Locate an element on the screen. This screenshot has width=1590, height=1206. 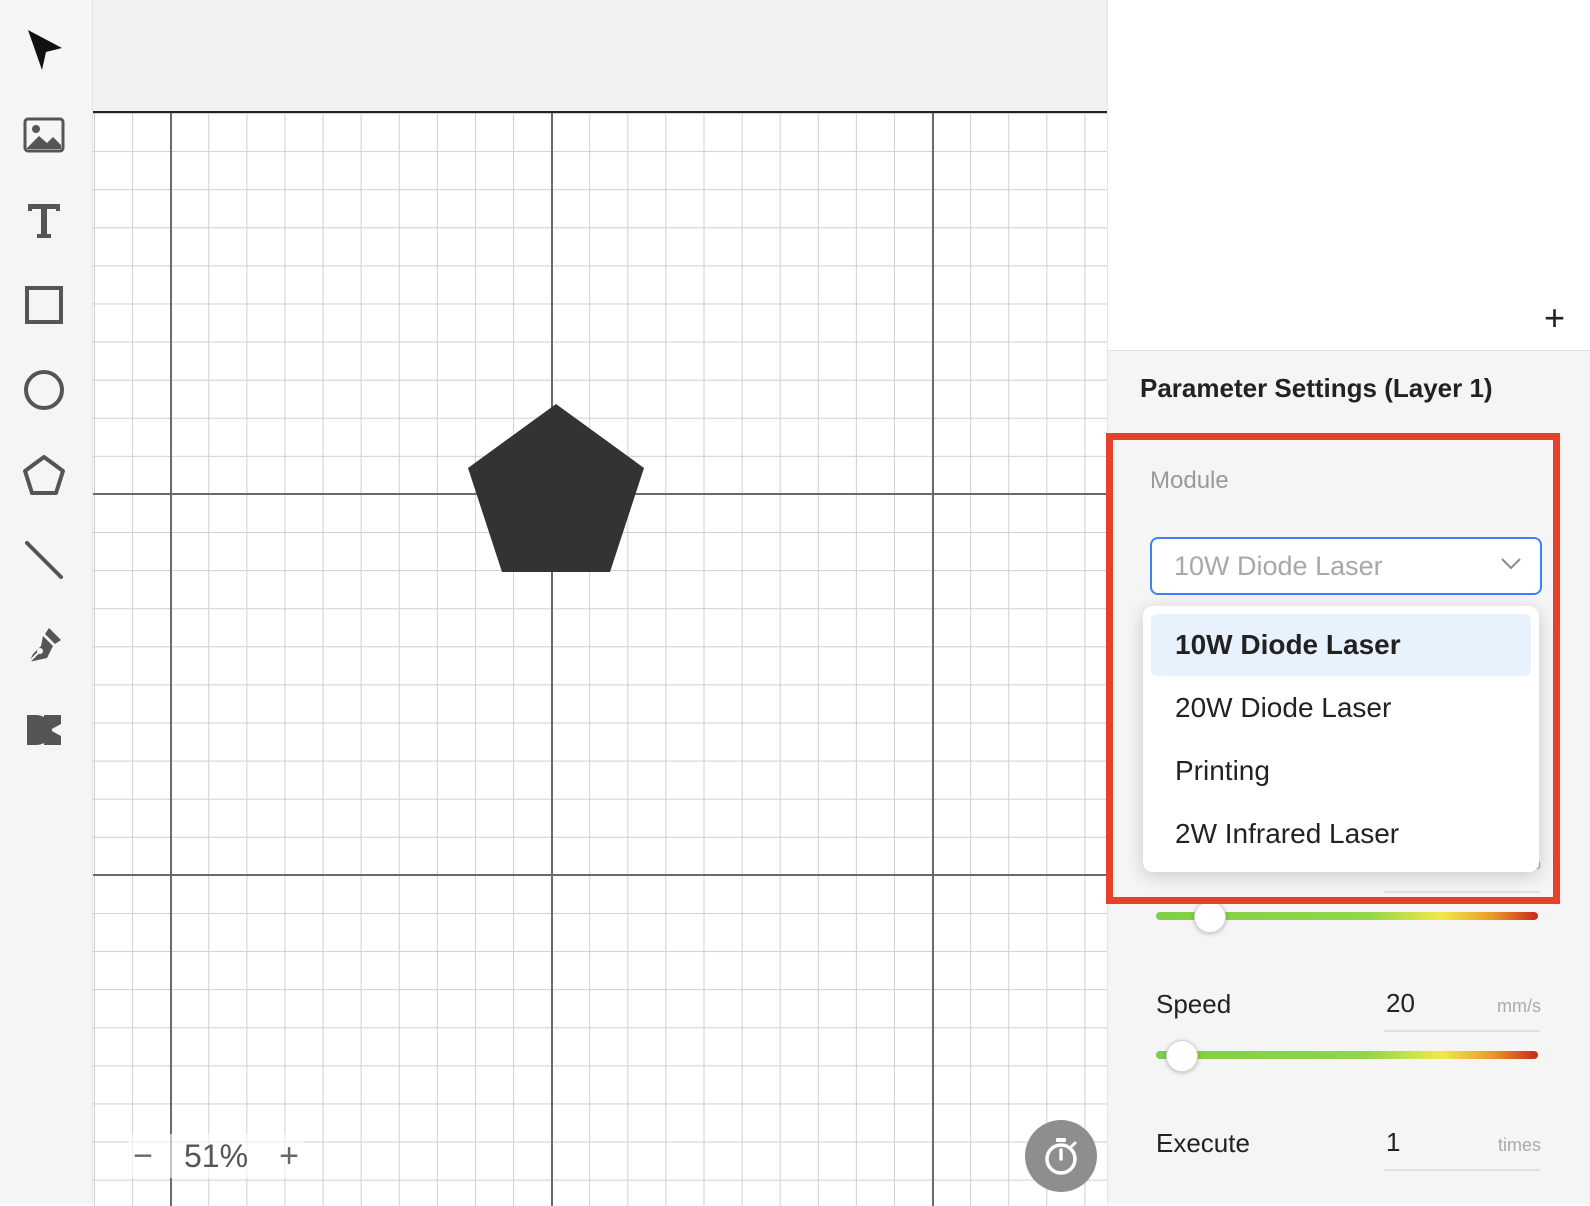
module-label: Module is located at coordinates (1189, 480).